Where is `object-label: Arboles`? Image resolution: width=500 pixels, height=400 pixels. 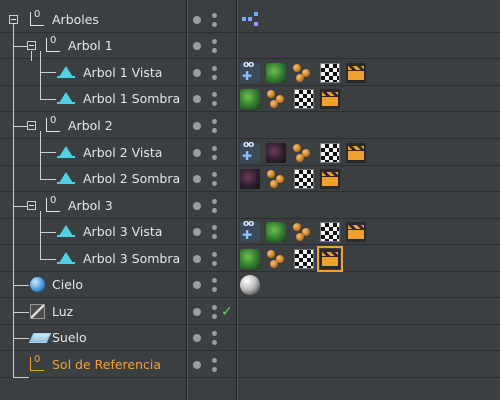
object-label: Arboles is located at coordinates (75, 19).